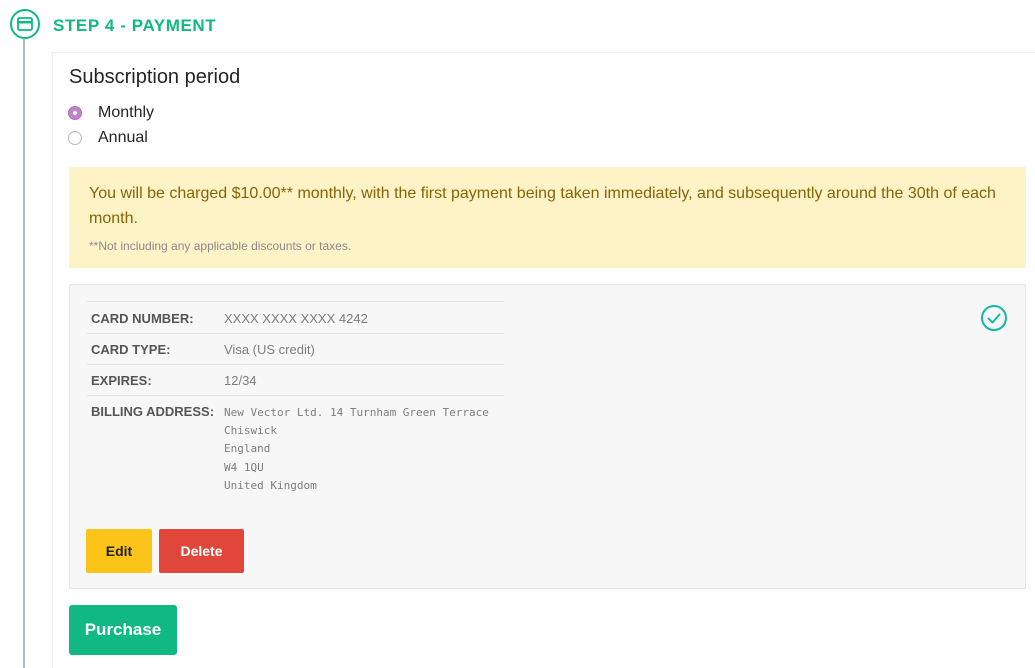 This screenshot has height=668, width=1035. I want to click on card-number-value: XXXX XXXX XXXX 4242, so click(362, 317).